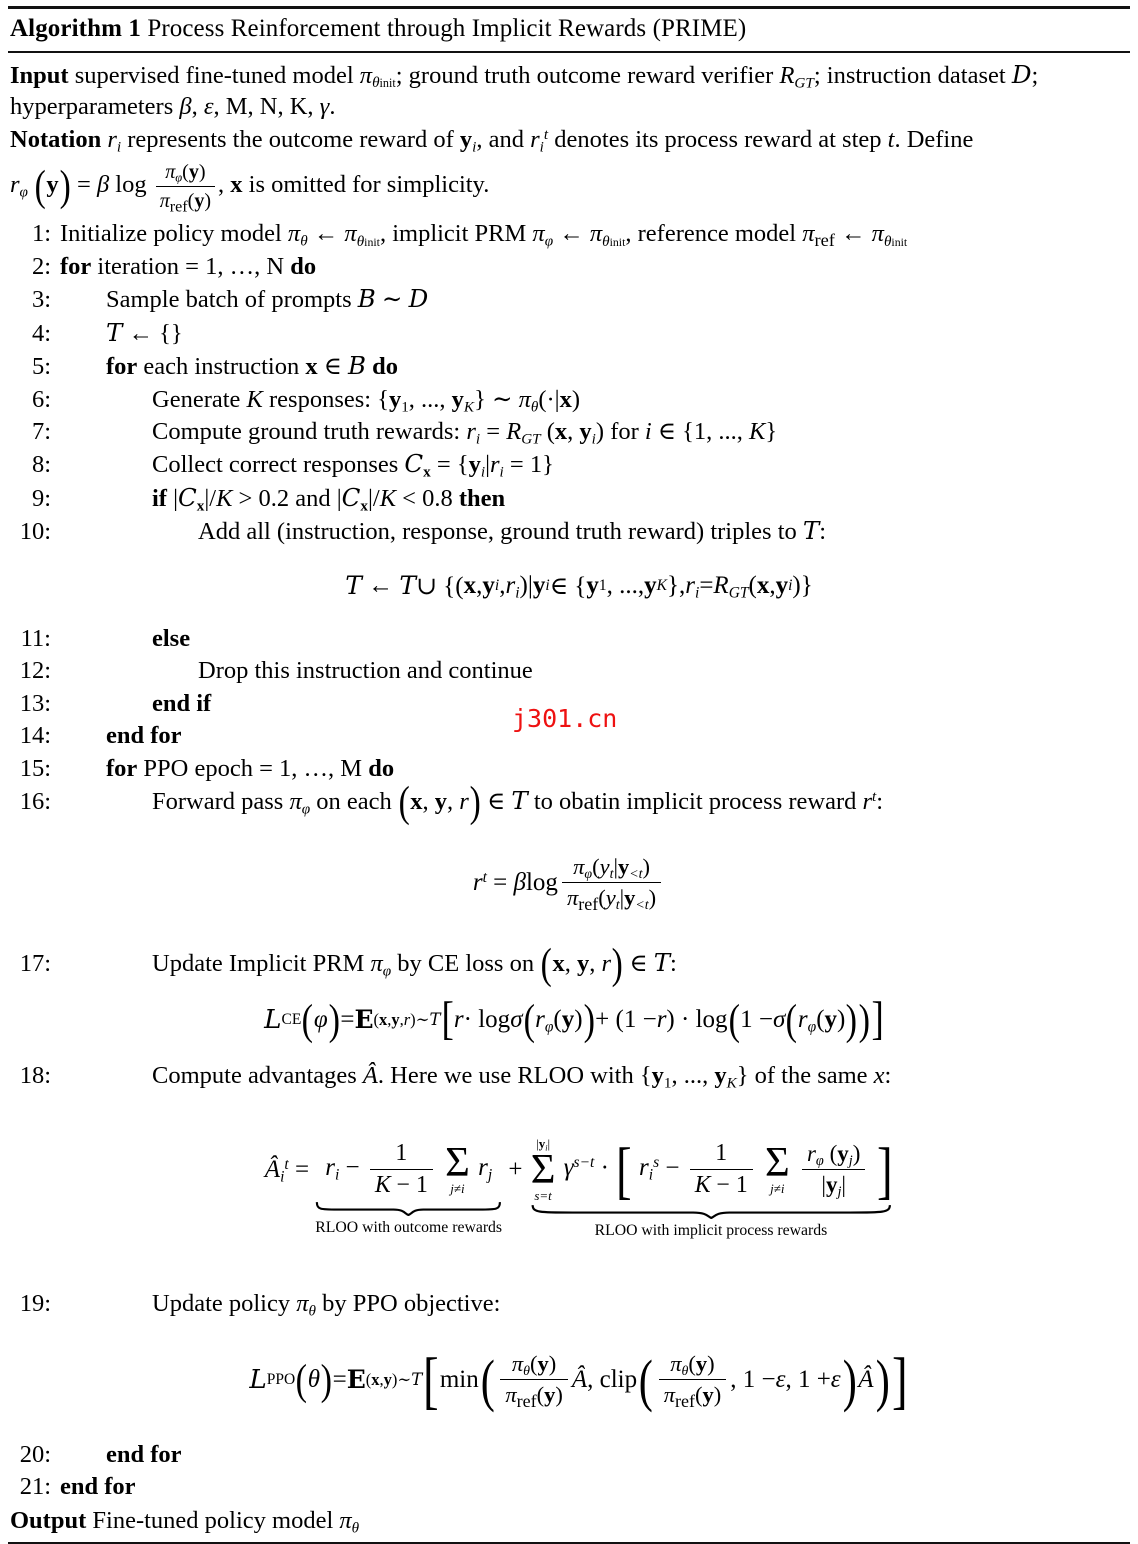 The height and width of the screenshot is (1544, 1138). What do you see at coordinates (48, 1520) in the screenshot?
I see `output-keyword: Output` at bounding box center [48, 1520].